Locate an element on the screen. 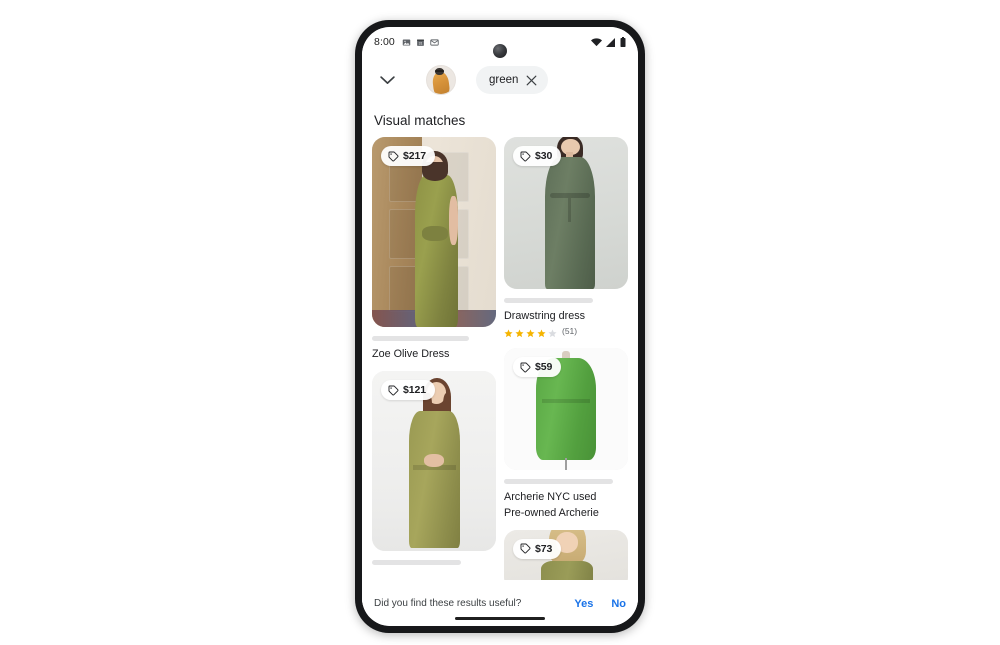 The width and height of the screenshot is (1000, 645). product-image: $217 is located at coordinates (434, 232).